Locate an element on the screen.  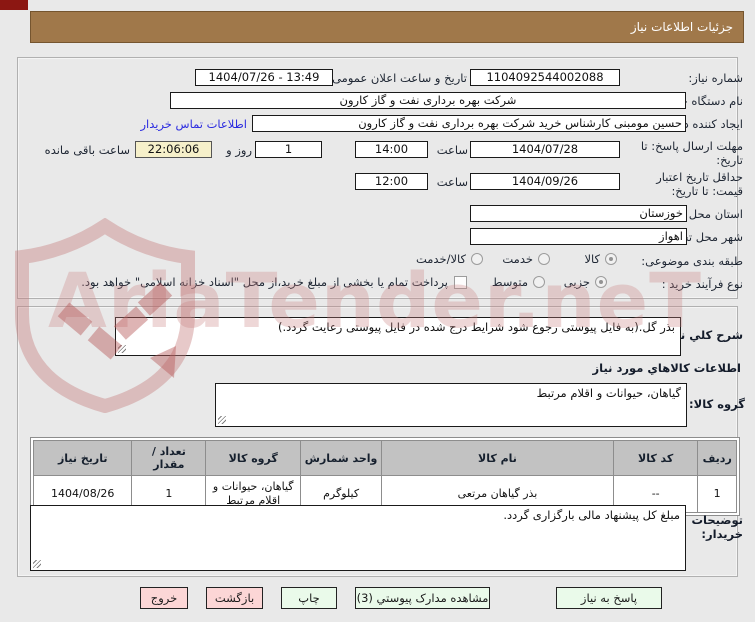
need-number-label: شماره نیاز: is located at coordinates (715, 78).